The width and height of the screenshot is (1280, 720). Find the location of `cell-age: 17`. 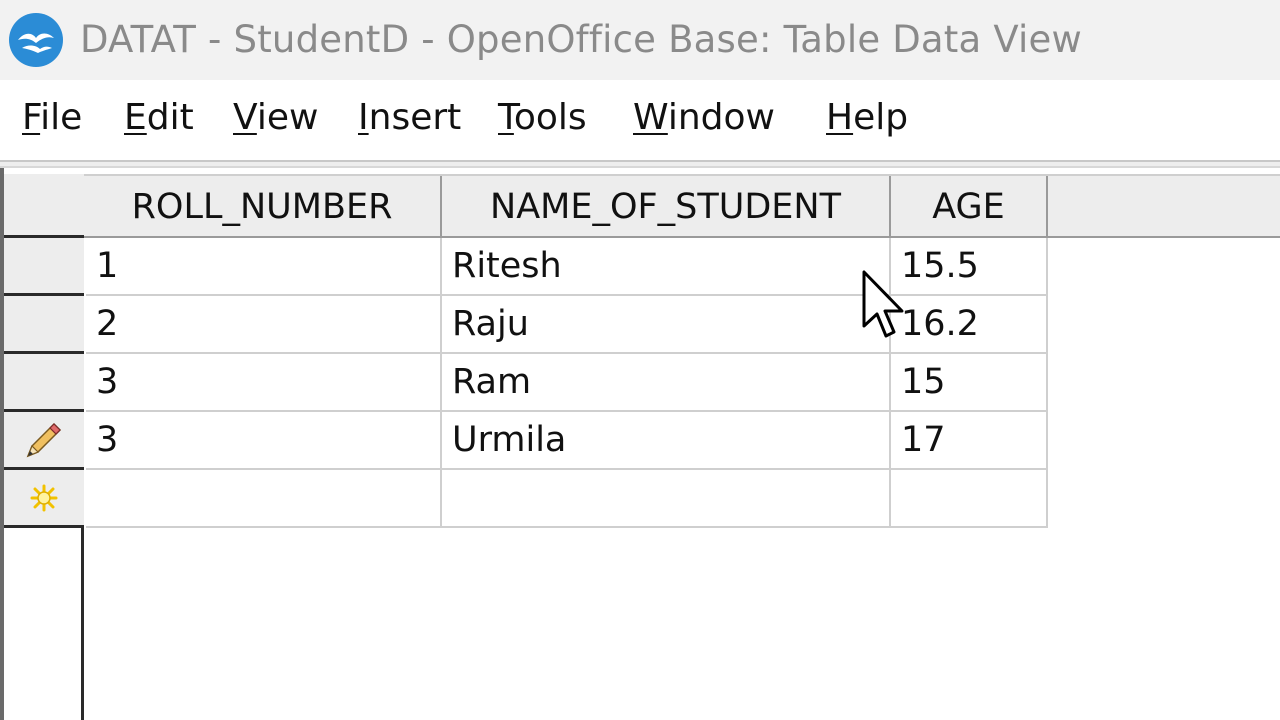

cell-age: 17 is located at coordinates (969, 441).